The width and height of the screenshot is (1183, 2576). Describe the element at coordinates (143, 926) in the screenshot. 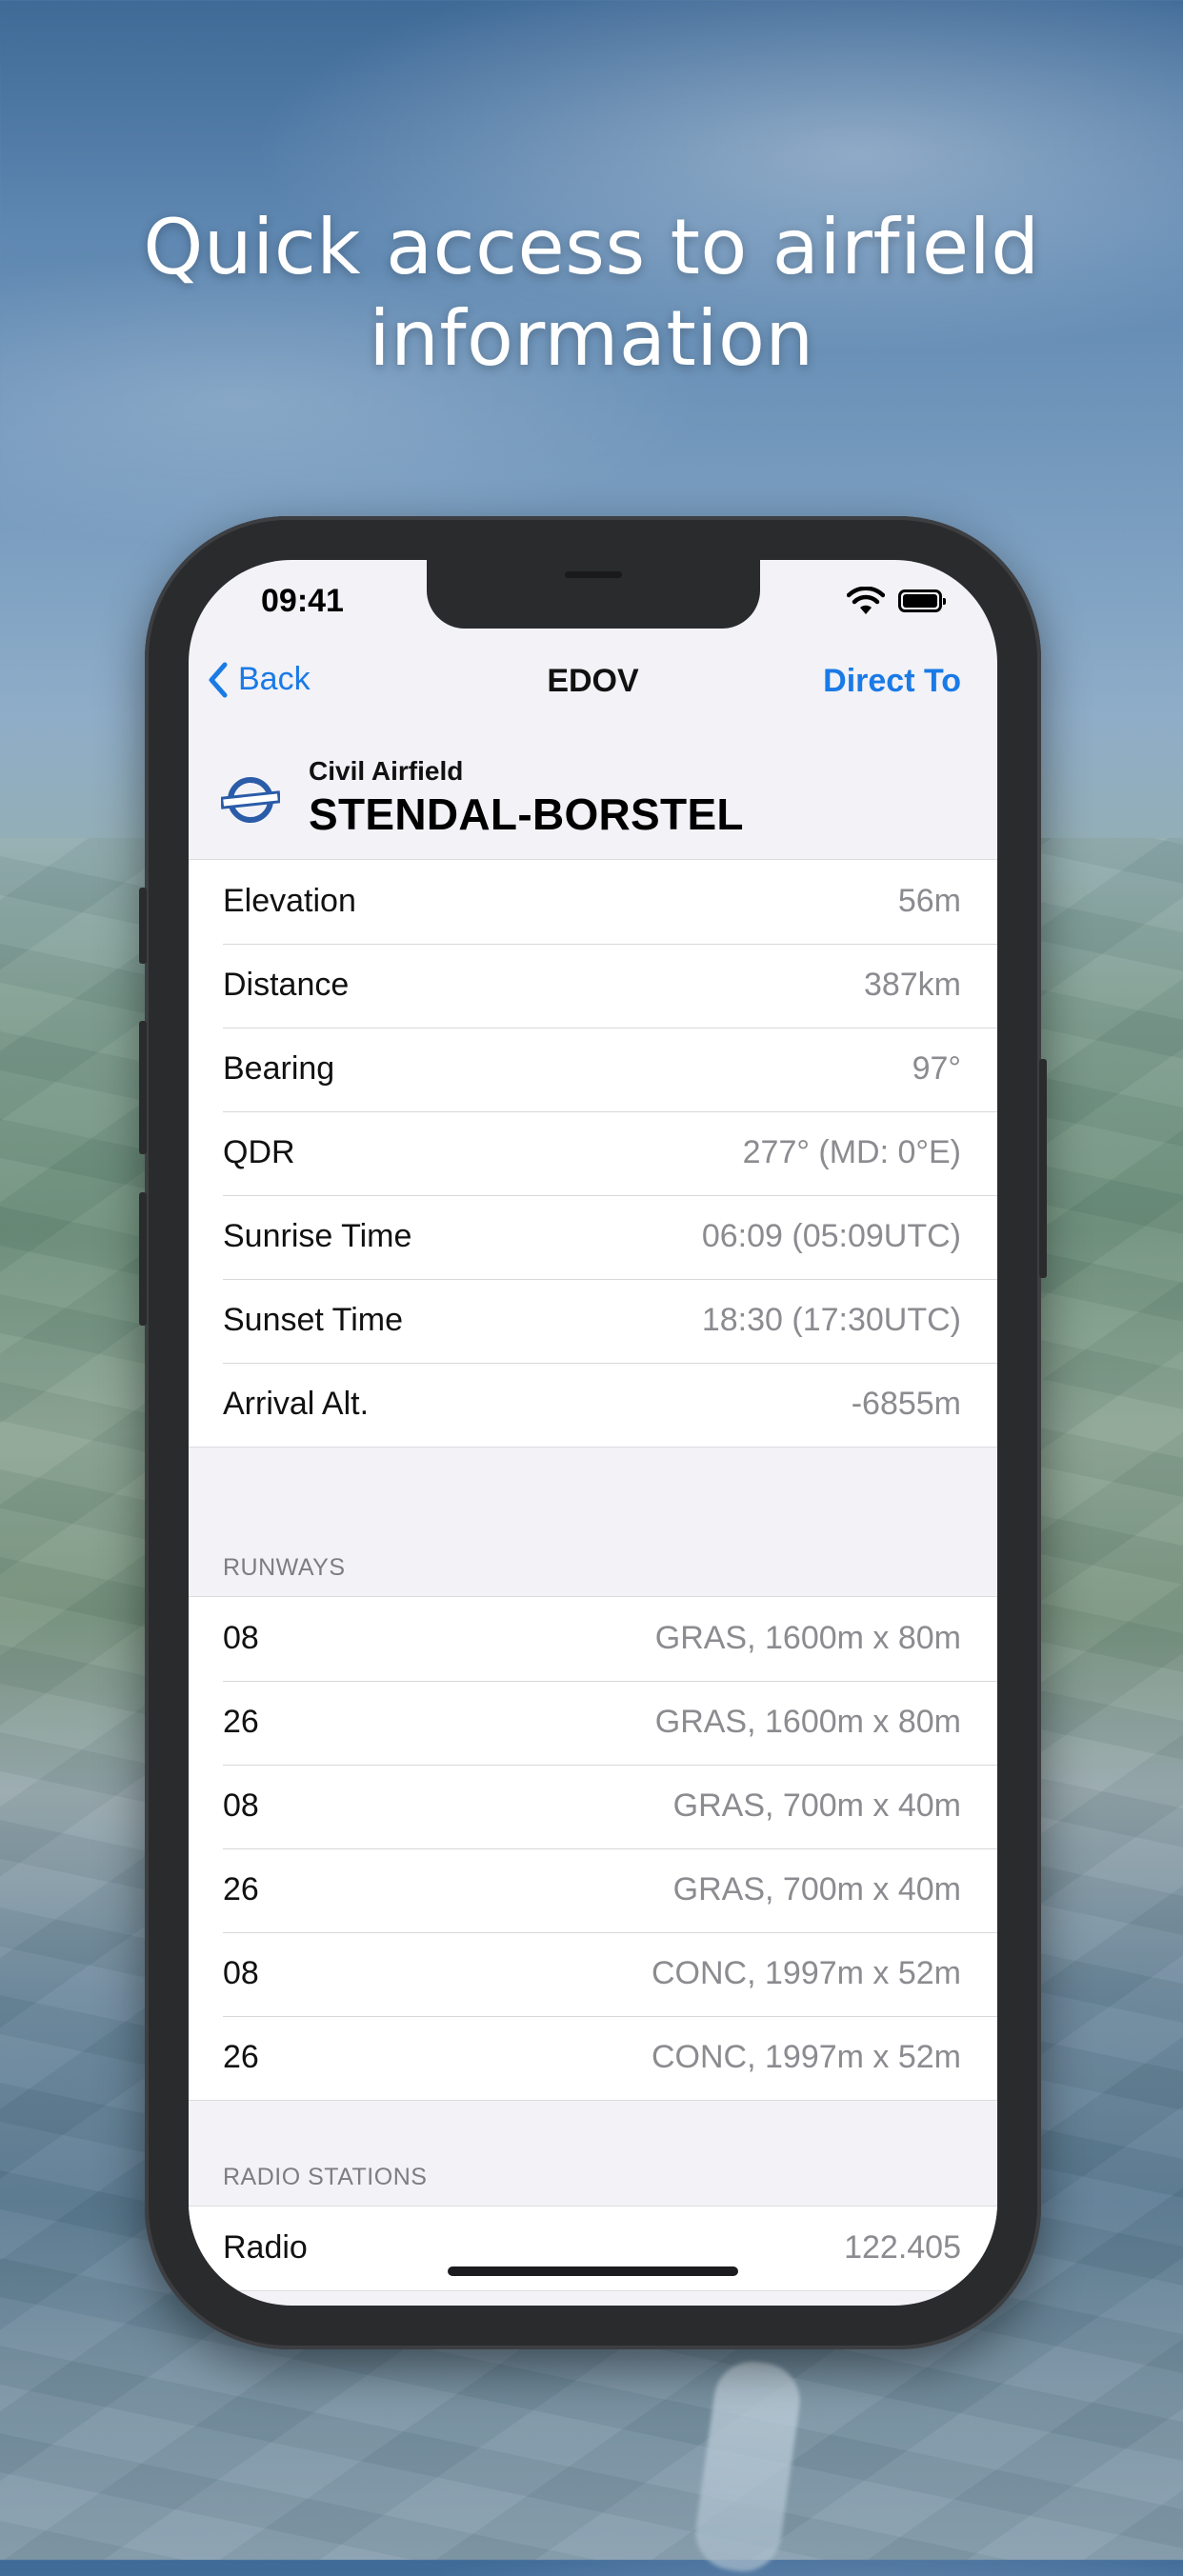

I see `mute-switch` at that location.